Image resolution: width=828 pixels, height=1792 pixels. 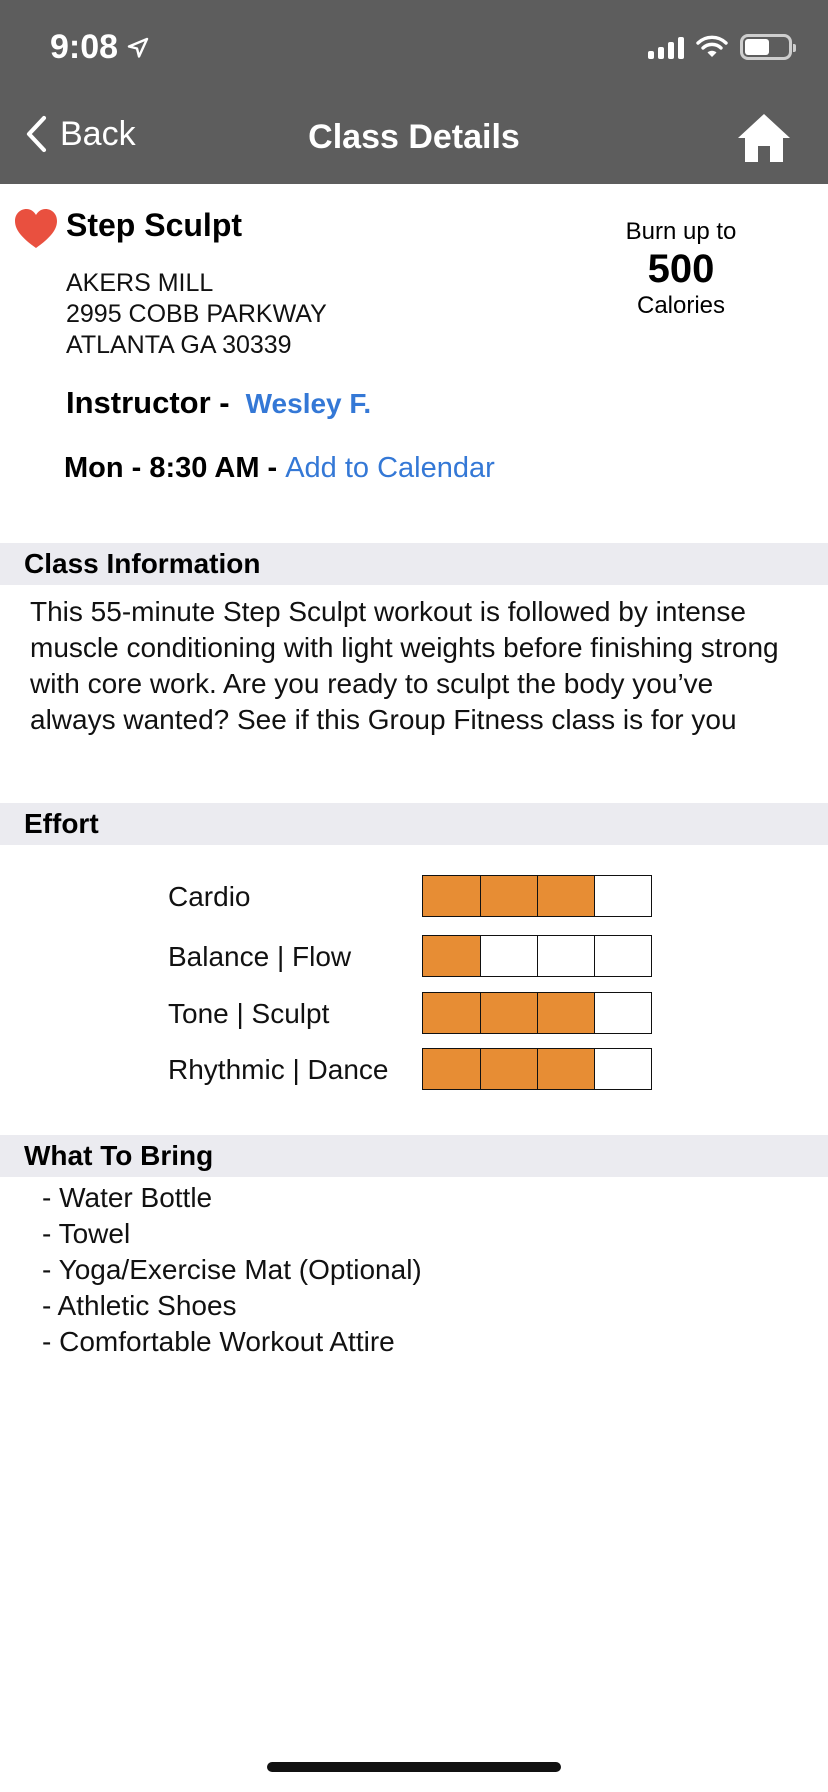 What do you see at coordinates (309, 404) in the screenshot?
I see `instructor-link: Wesley F.` at bounding box center [309, 404].